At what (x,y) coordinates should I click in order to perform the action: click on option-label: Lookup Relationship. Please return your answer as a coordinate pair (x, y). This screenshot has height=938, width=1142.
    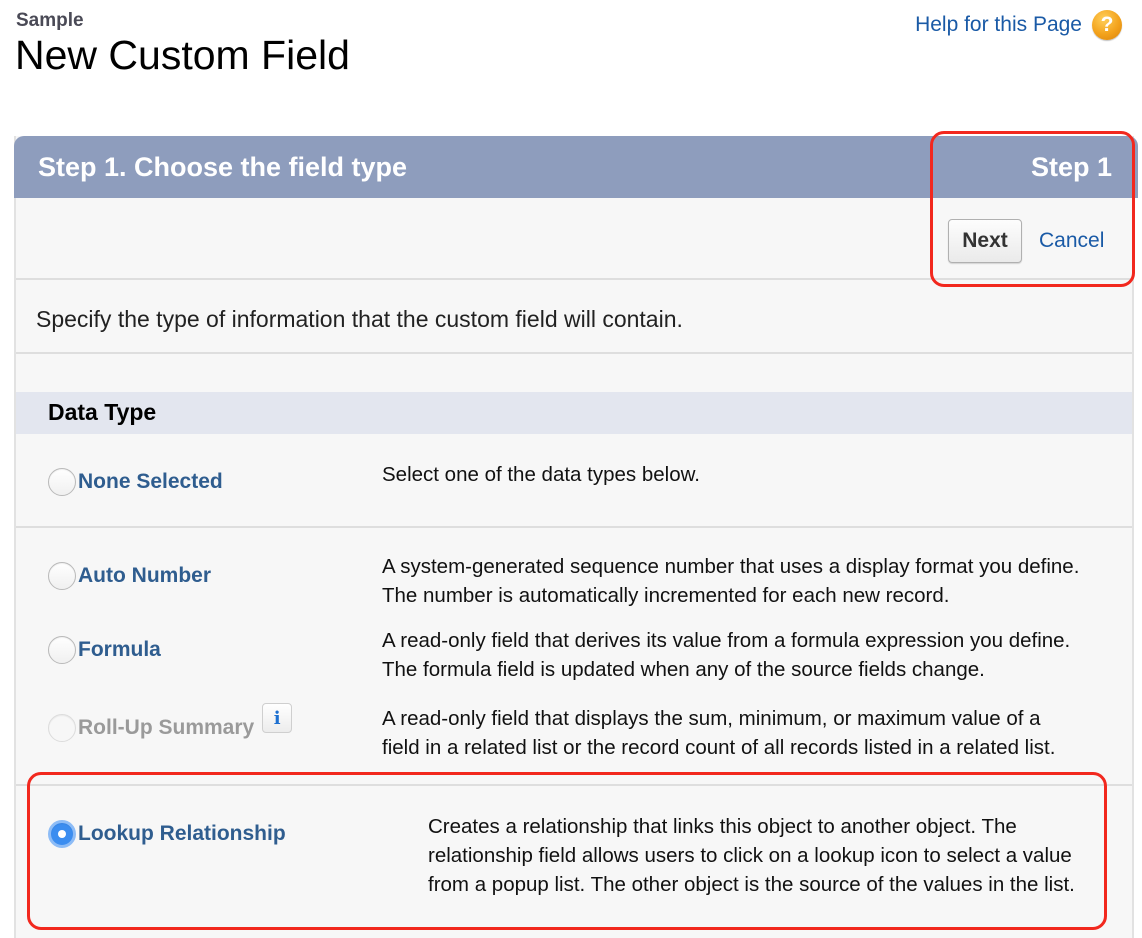
    Looking at the image, I should click on (182, 834).